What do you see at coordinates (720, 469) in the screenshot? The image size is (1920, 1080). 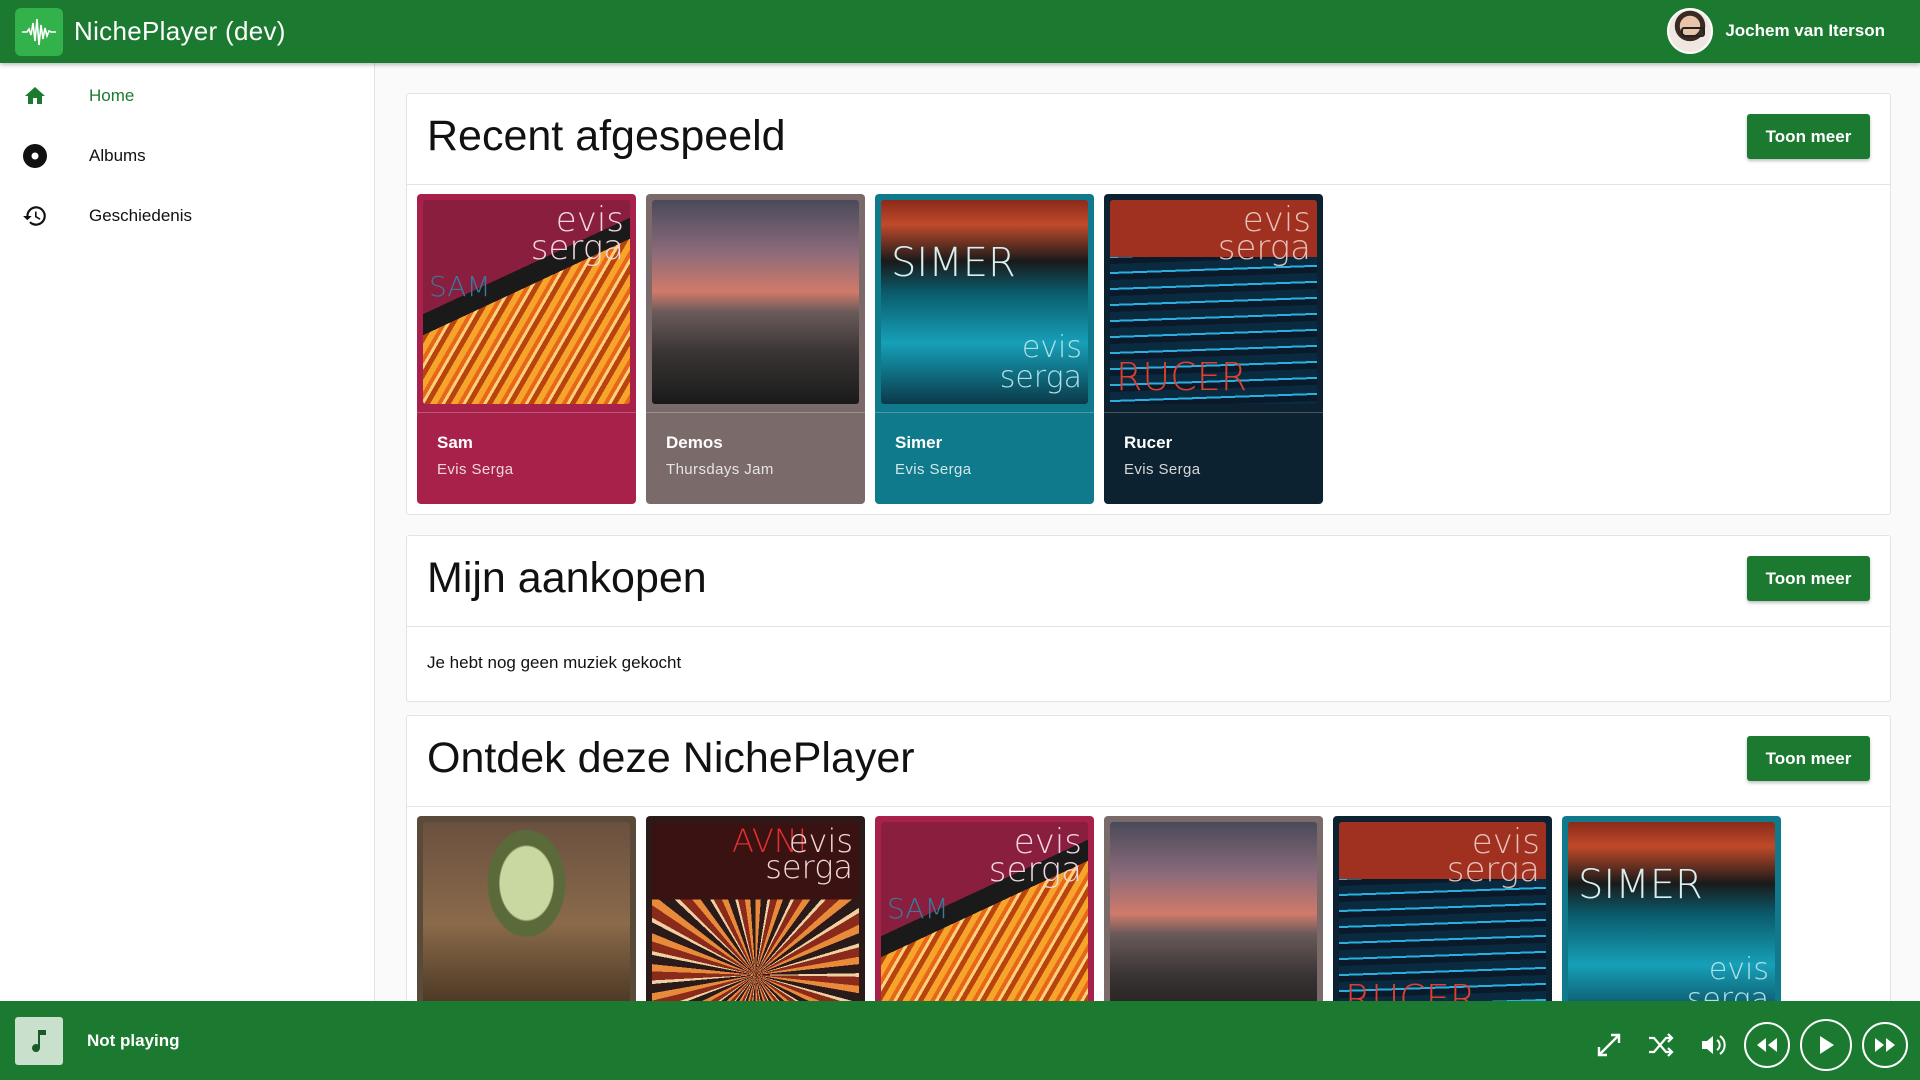 I see `album-artist: Thursdays Jam` at bounding box center [720, 469].